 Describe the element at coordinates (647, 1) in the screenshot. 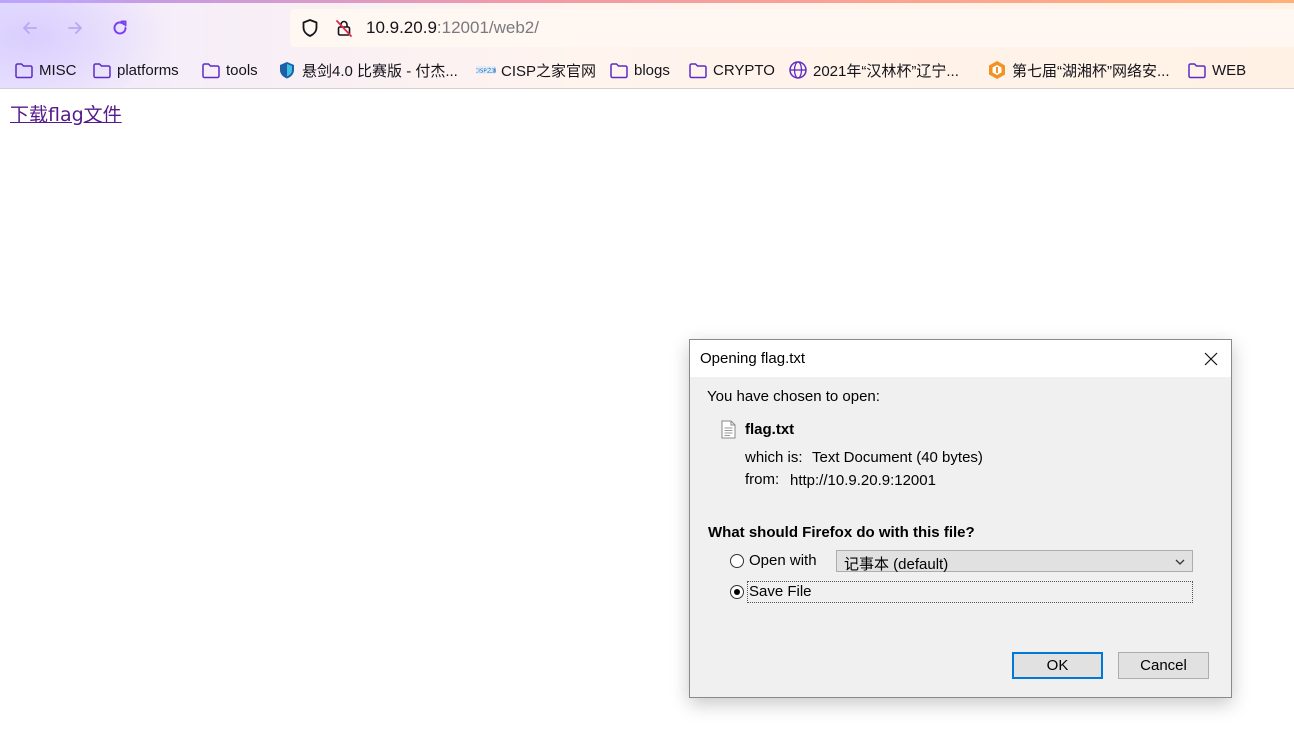

I see `tab-strip-accent` at that location.